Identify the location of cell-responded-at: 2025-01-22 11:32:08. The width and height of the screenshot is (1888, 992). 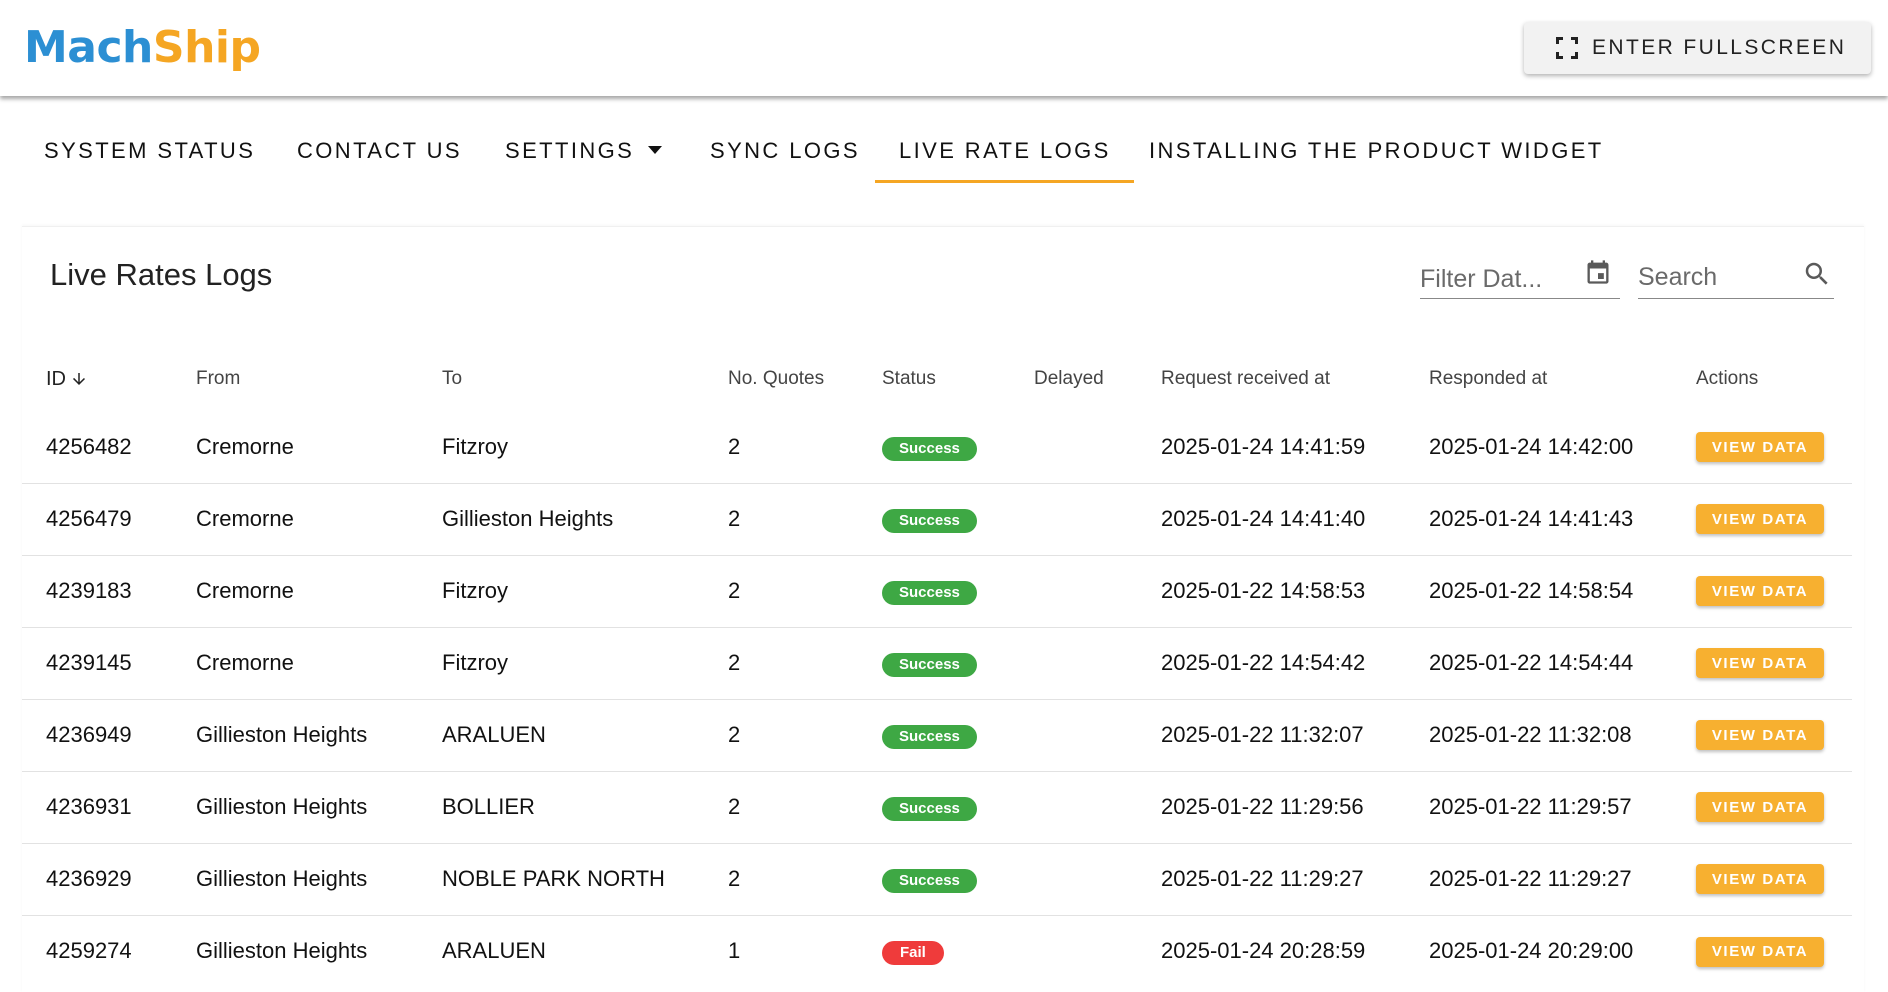
(1538, 735).